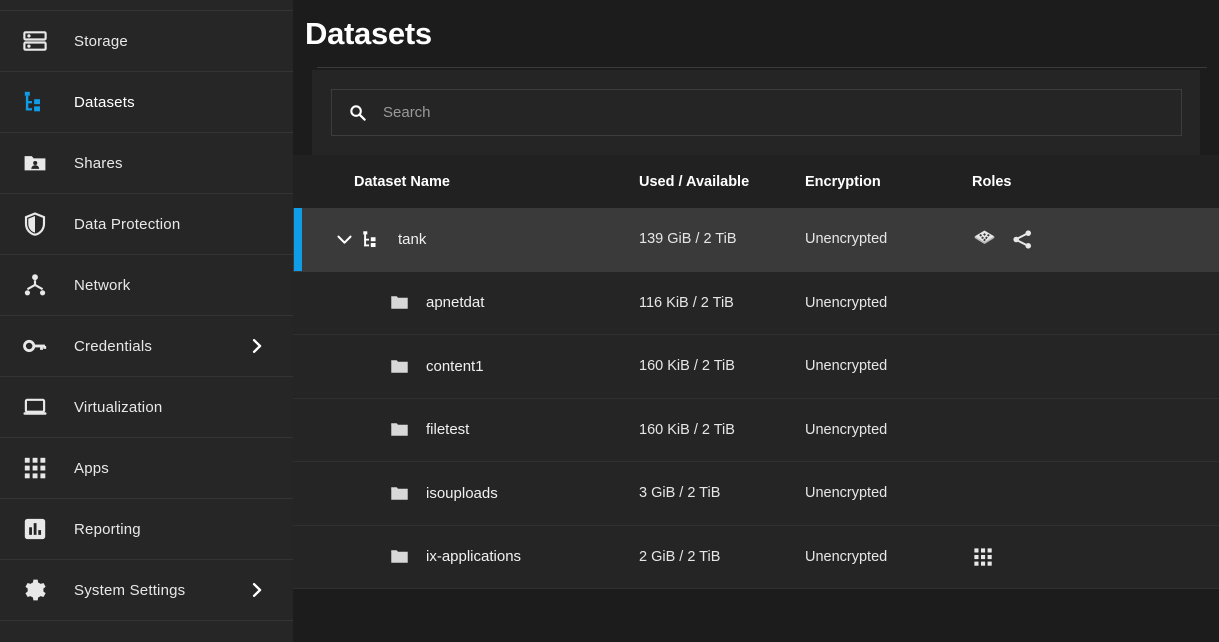 The image size is (1219, 642). I want to click on sidebar-item-label: Datasets, so click(104, 102).